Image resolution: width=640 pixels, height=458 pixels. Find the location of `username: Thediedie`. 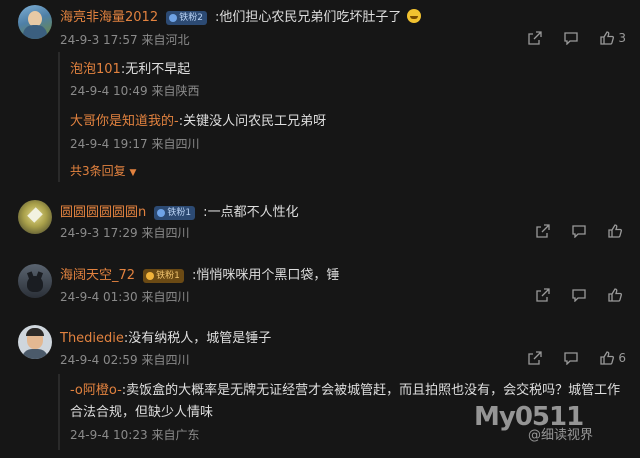

username: Thediedie is located at coordinates (92, 338).